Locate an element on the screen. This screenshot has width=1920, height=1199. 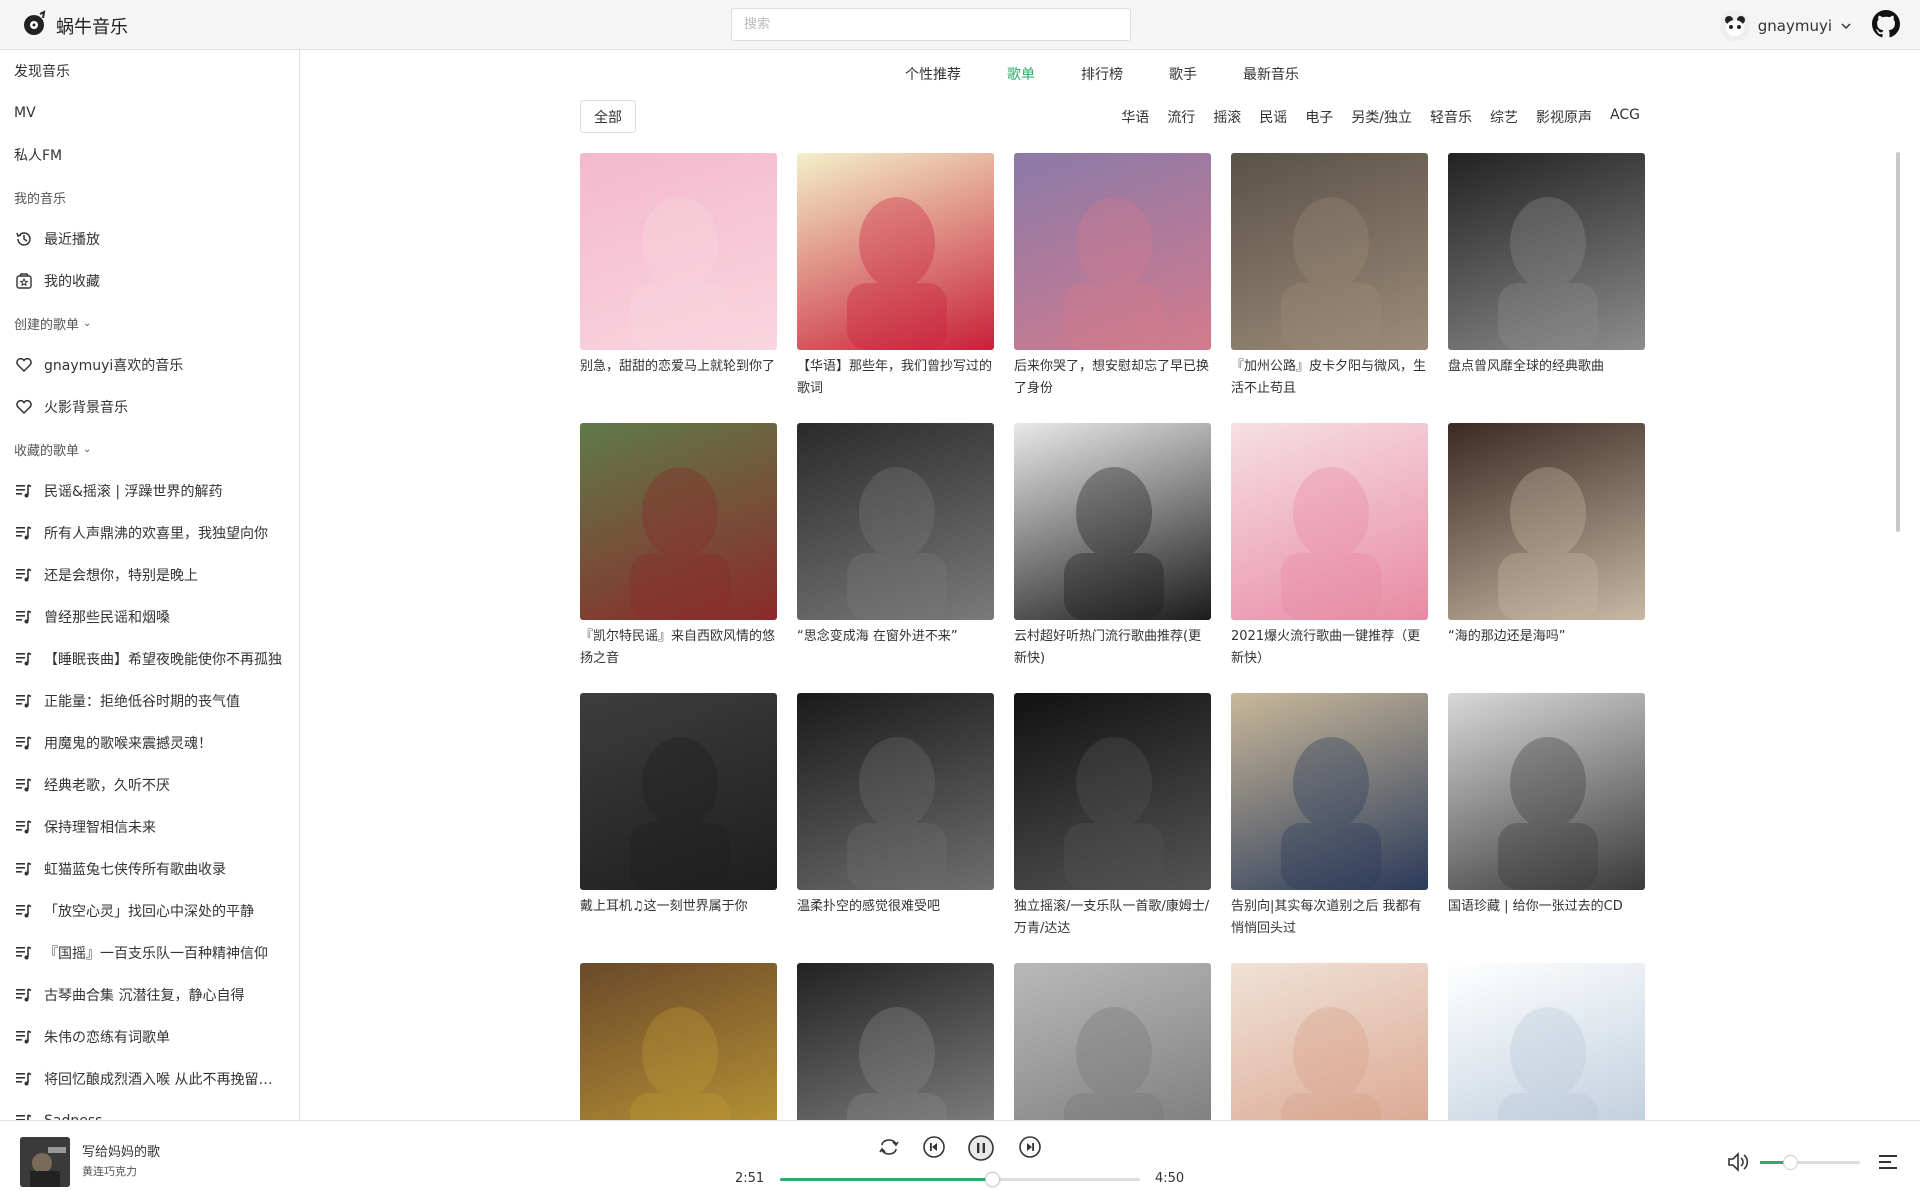
sidebar-item-collected-playlist: 用魔鬼的歌喉来震撼灵魂！ is located at coordinates (149, 743).